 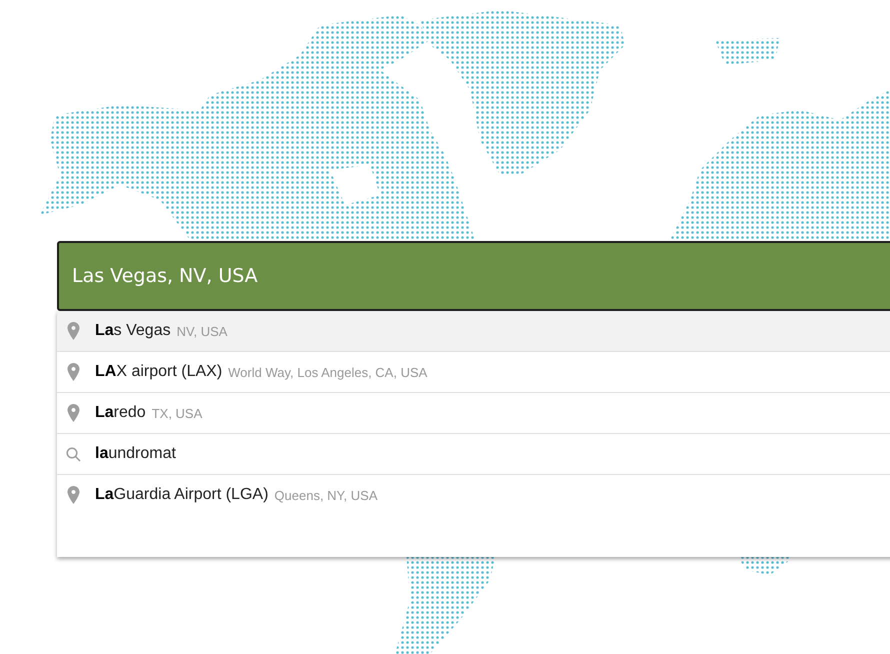 I want to click on suggestion-name: LAX airport (LAX), so click(x=158, y=372).